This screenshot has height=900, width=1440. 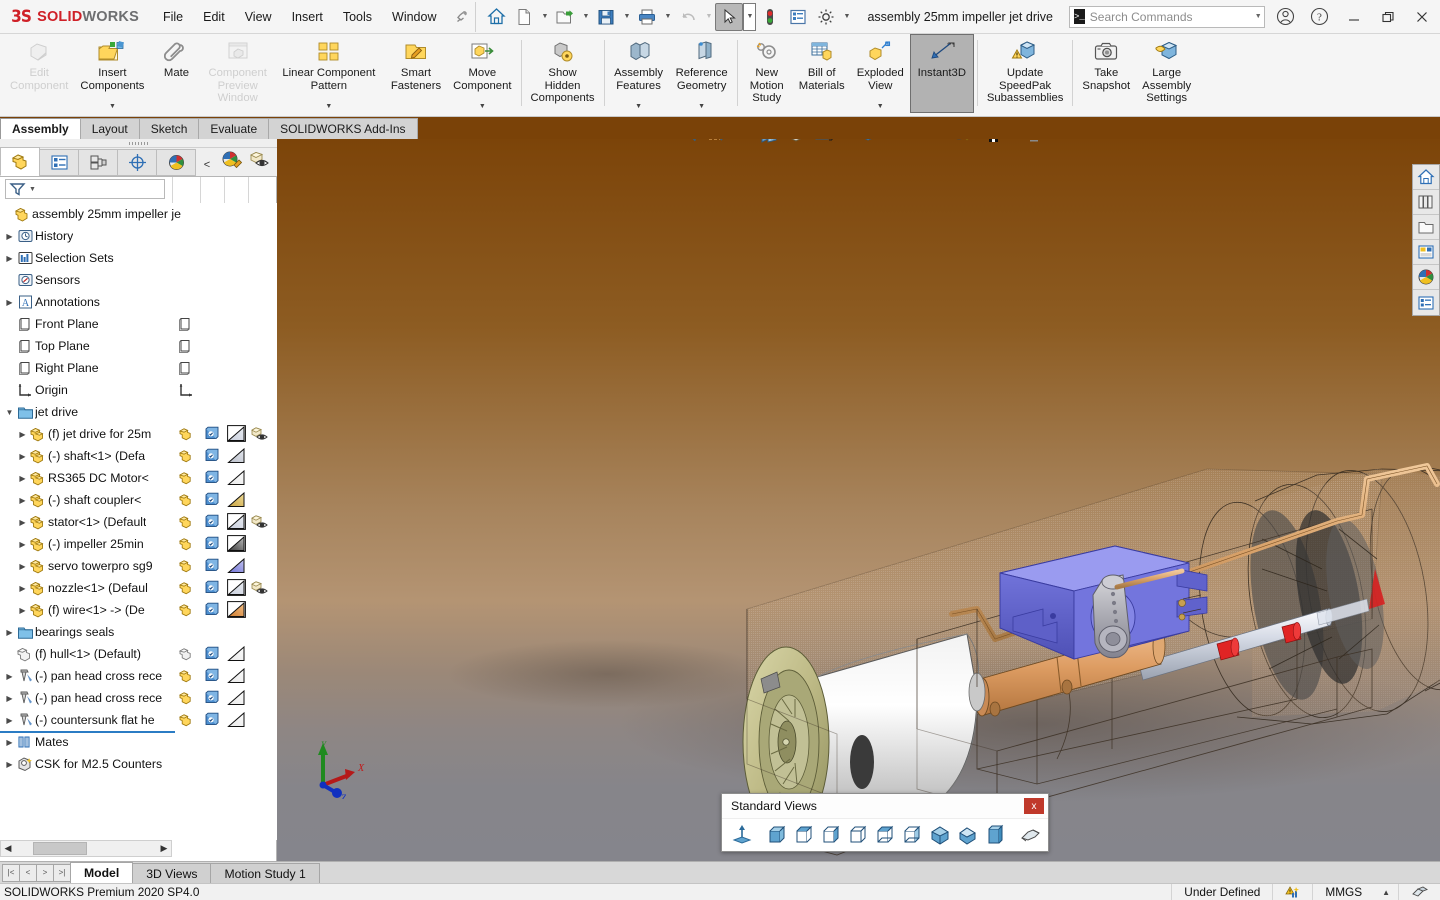 I want to click on tree-item: ▶ servo towerpro sg9, so click(x=138, y=566).